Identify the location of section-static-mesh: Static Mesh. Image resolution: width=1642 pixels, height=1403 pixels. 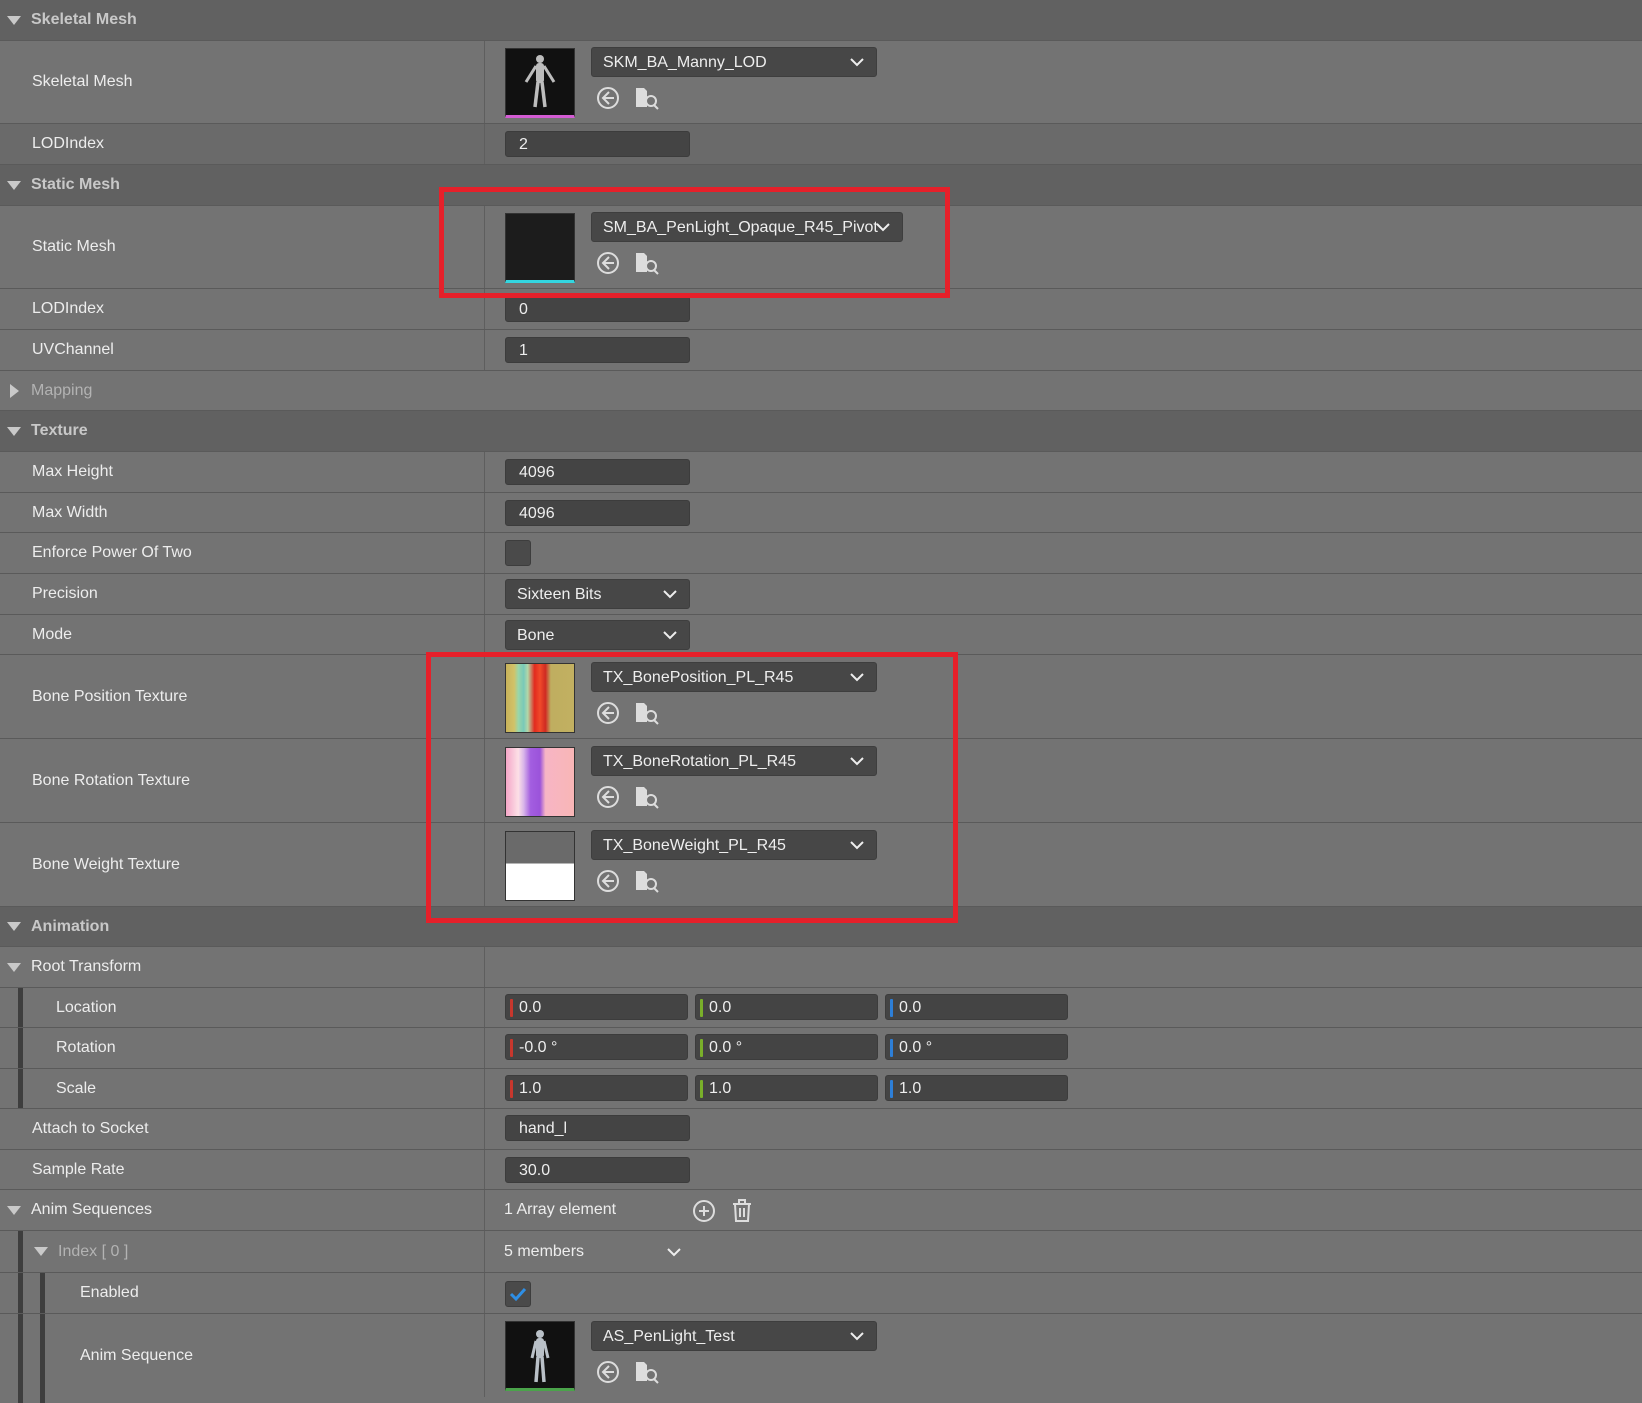
(821, 185).